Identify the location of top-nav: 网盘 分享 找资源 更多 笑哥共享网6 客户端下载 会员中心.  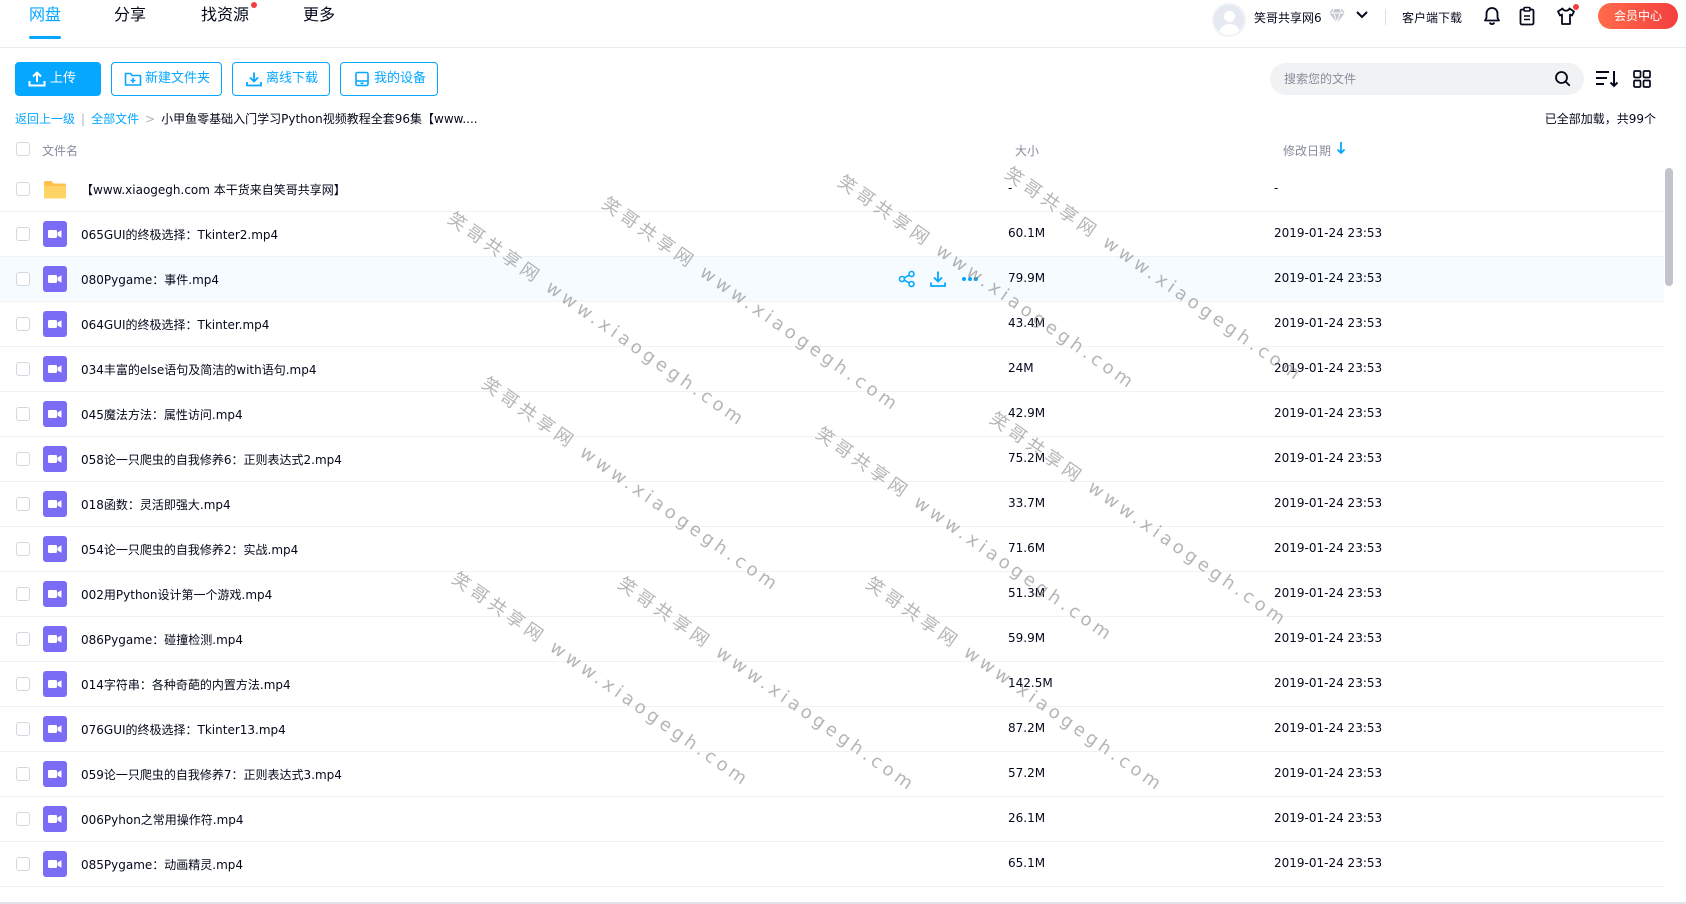
(843, 24).